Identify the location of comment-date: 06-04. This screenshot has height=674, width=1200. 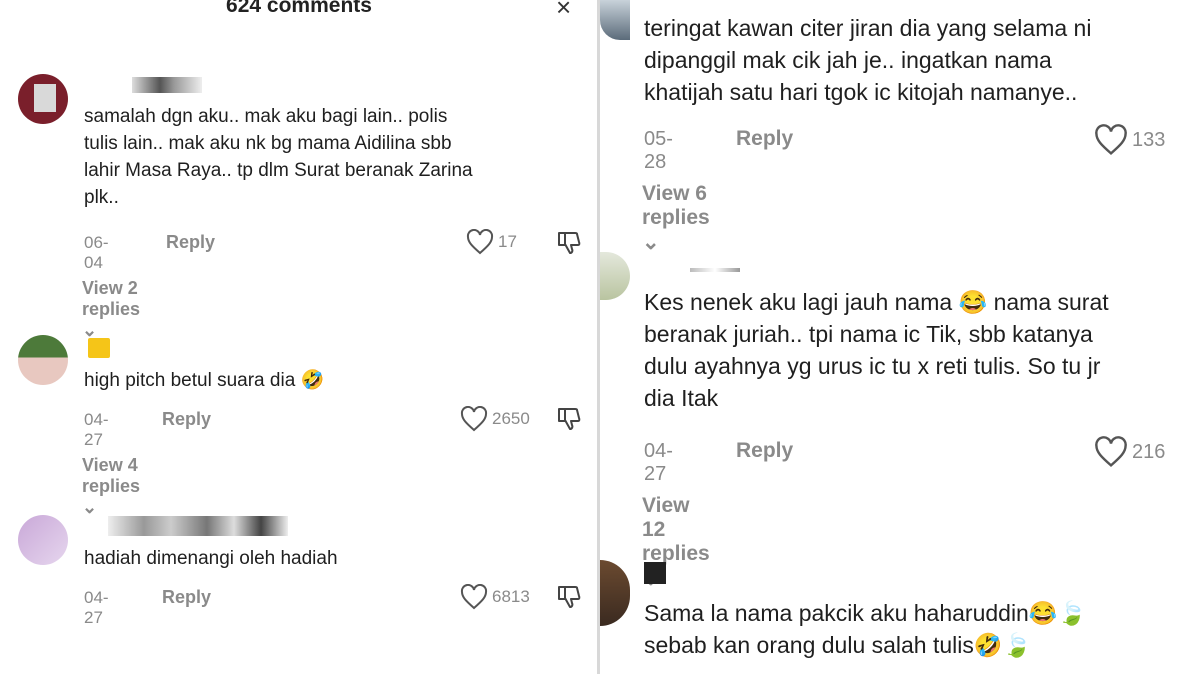
(96, 252).